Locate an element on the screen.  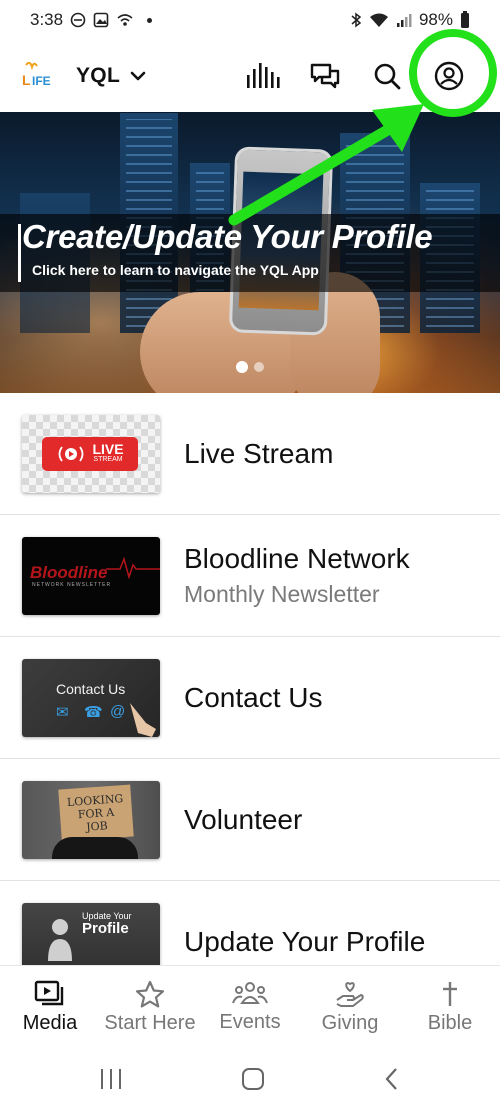
live-broadcast-icon is located at coordinates (71, 453).